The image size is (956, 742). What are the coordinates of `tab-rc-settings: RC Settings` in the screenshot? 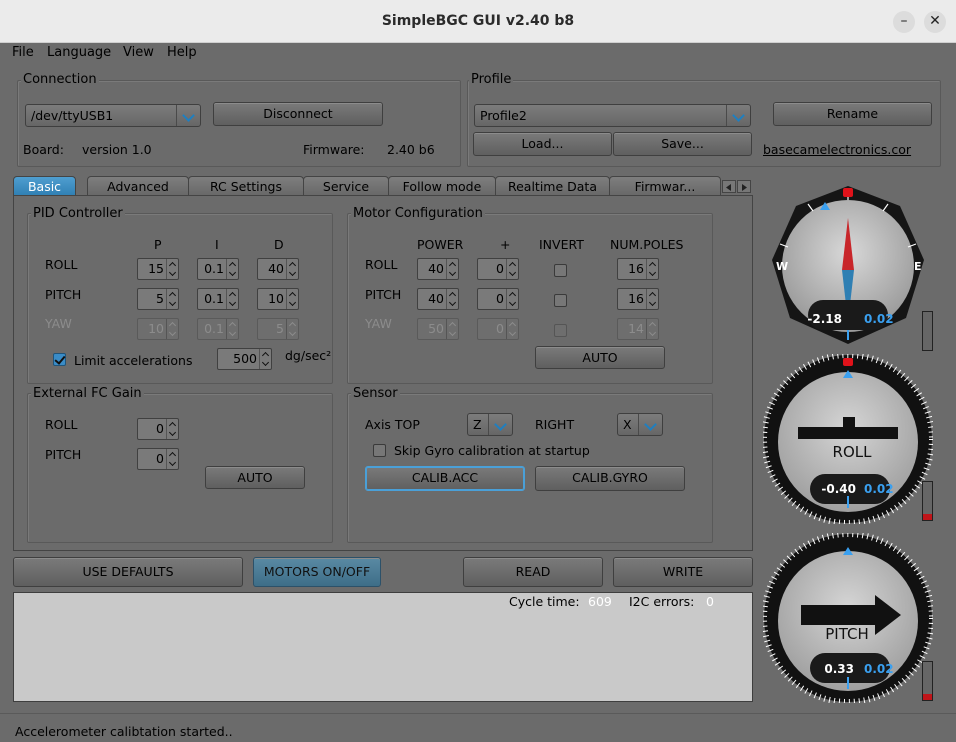 It's located at (246, 186).